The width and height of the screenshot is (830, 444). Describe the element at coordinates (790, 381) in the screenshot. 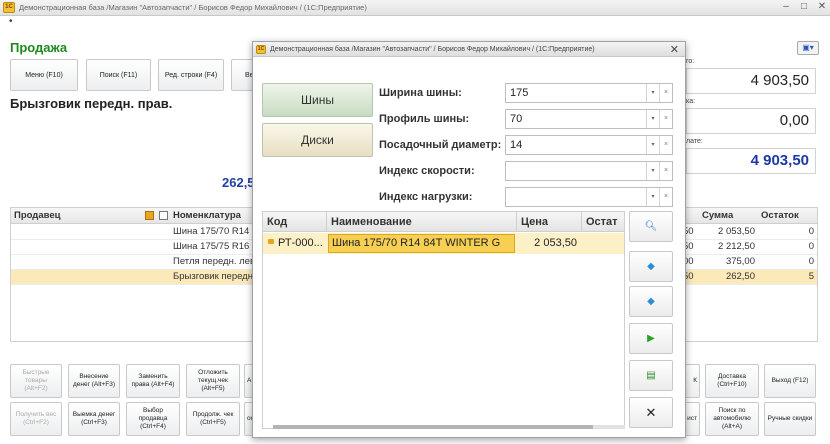

I see `exit-button: Выход (F12)` at that location.